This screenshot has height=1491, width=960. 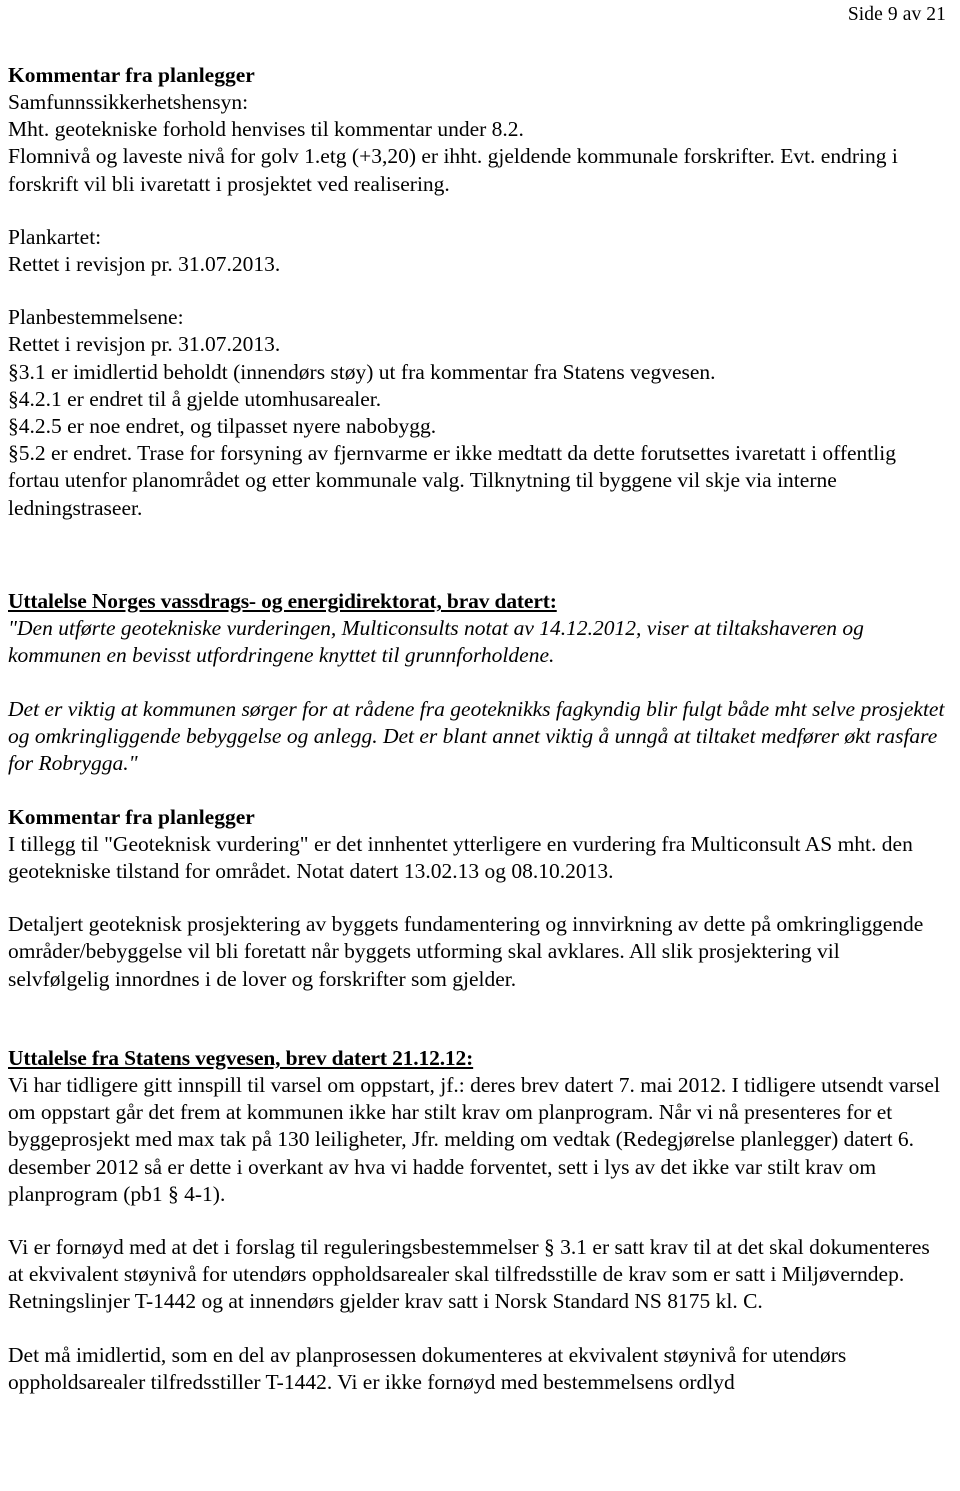 I want to click on page-number-header: Side 9 av 21, so click(x=477, y=14).